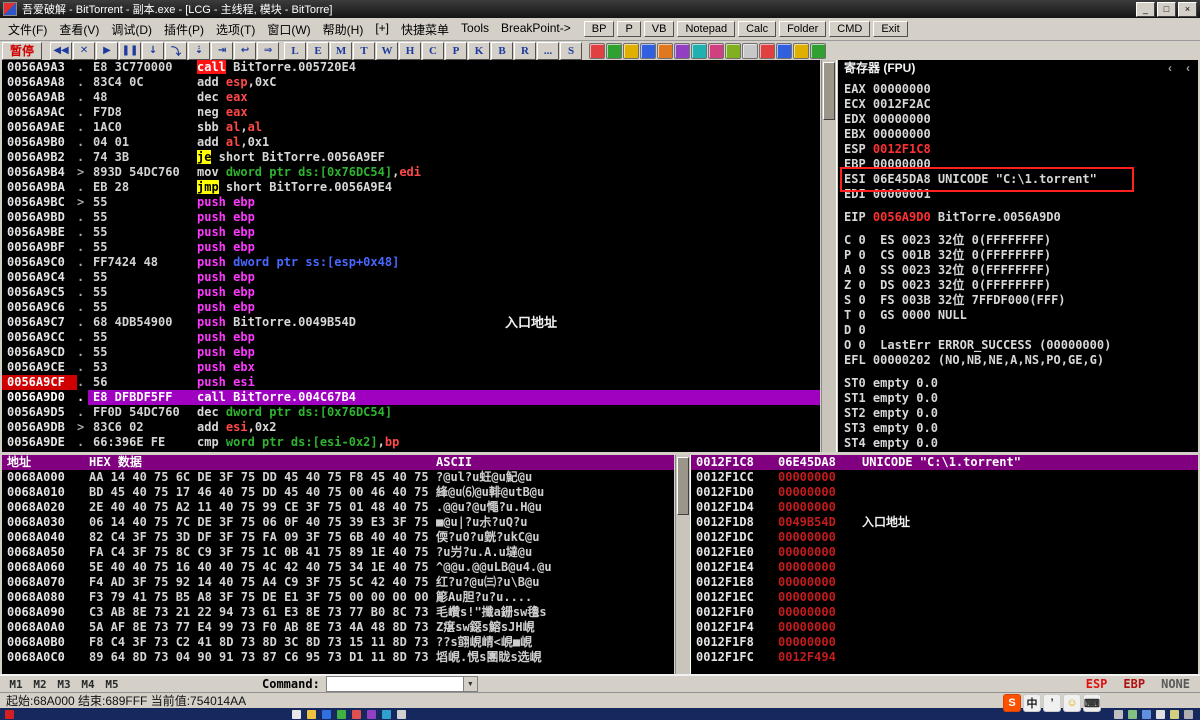 This screenshot has height=720, width=1200. What do you see at coordinates (1021, 104) in the screenshot?
I see `register-line: ECX 0012F2AC` at bounding box center [1021, 104].